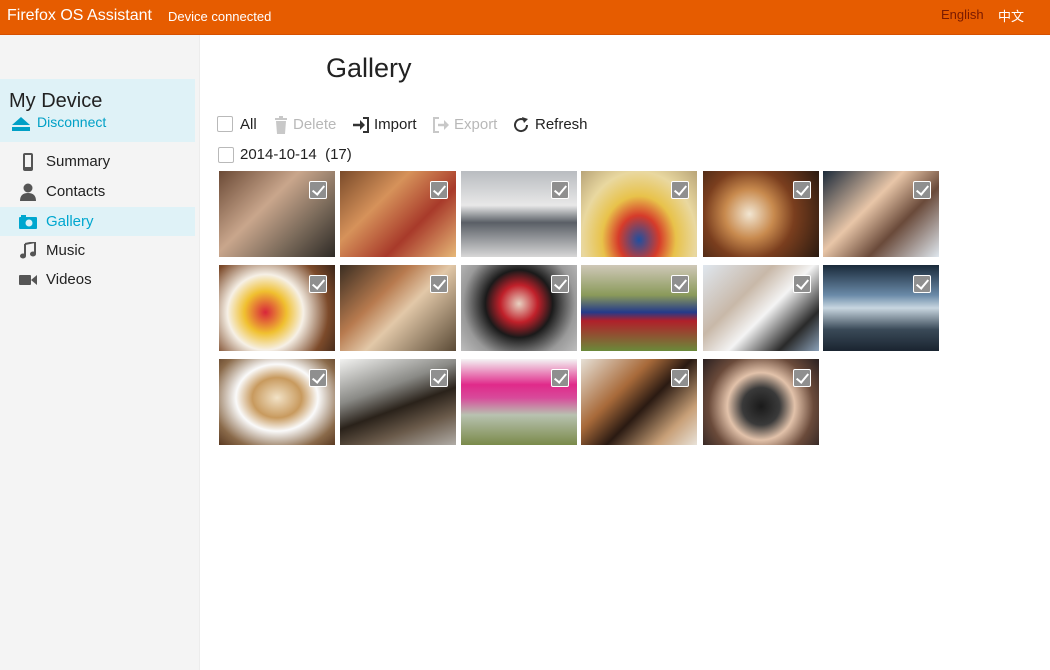 This screenshot has height=670, width=1050. What do you see at coordinates (281, 125) in the screenshot?
I see `trash-icon` at bounding box center [281, 125].